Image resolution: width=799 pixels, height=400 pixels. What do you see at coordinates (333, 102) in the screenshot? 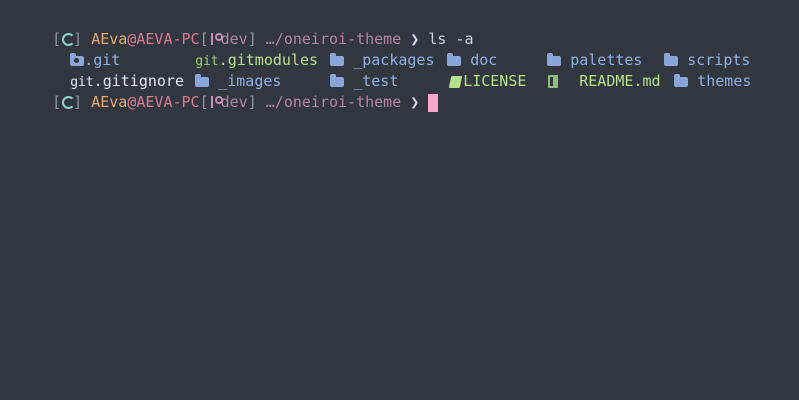
I see `prompt-path: …/oneiroi-theme` at bounding box center [333, 102].